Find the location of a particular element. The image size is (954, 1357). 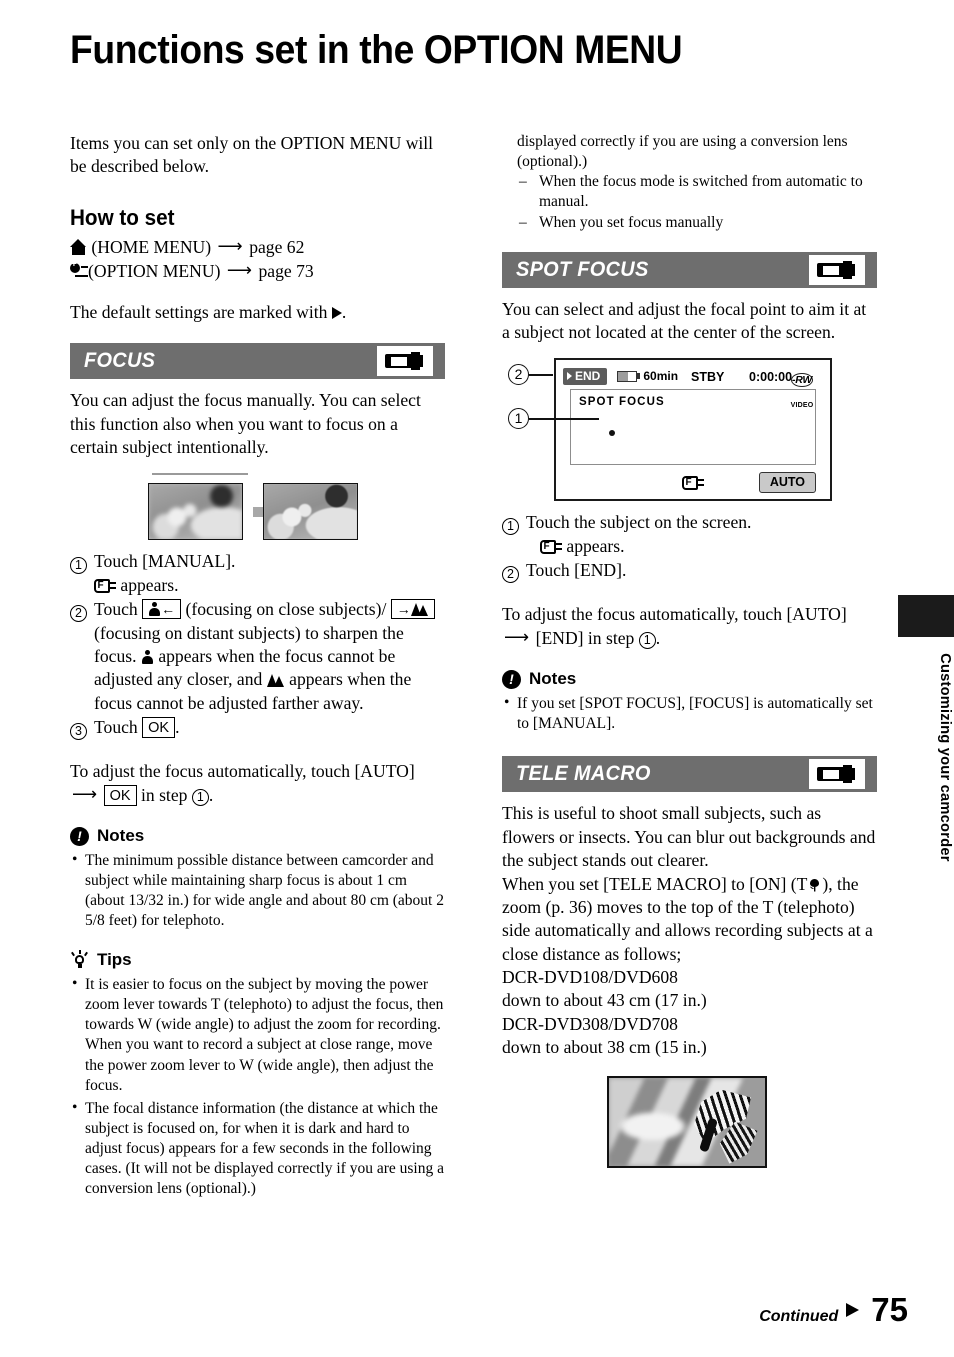

focus-tips-heading: Tips is located at coordinates (257, 960).